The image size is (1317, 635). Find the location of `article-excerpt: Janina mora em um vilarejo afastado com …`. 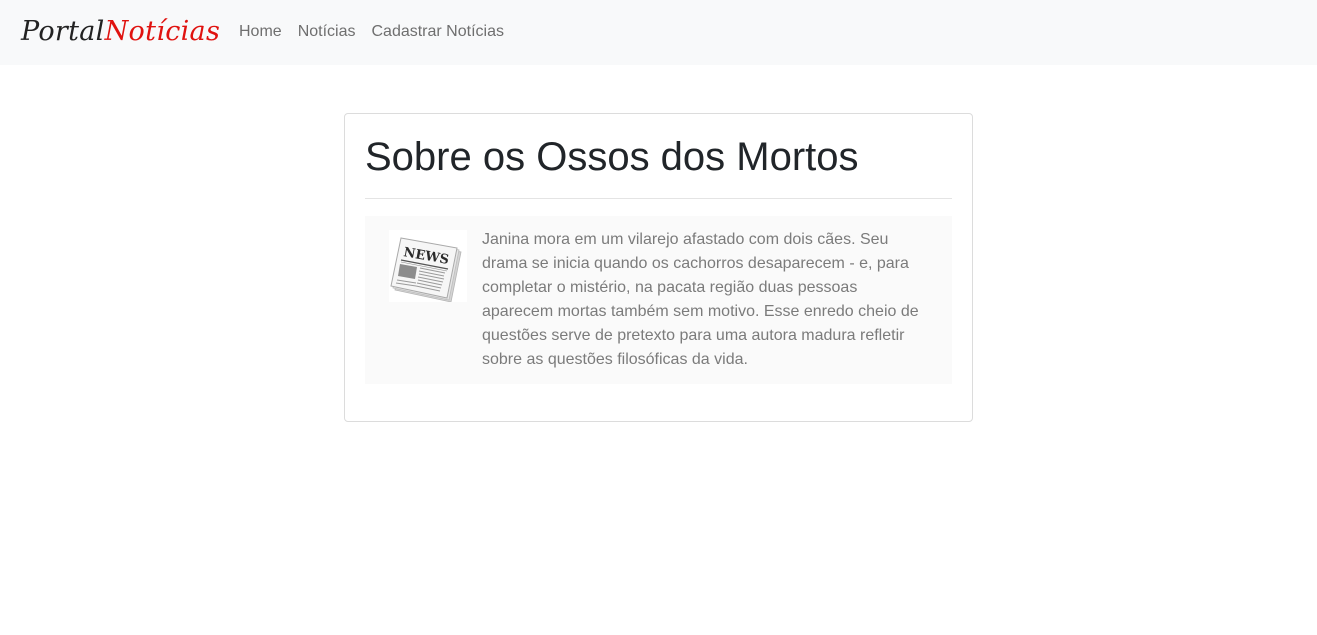

article-excerpt: Janina mora em um vilarejo afastado com … is located at coordinates (700, 299).